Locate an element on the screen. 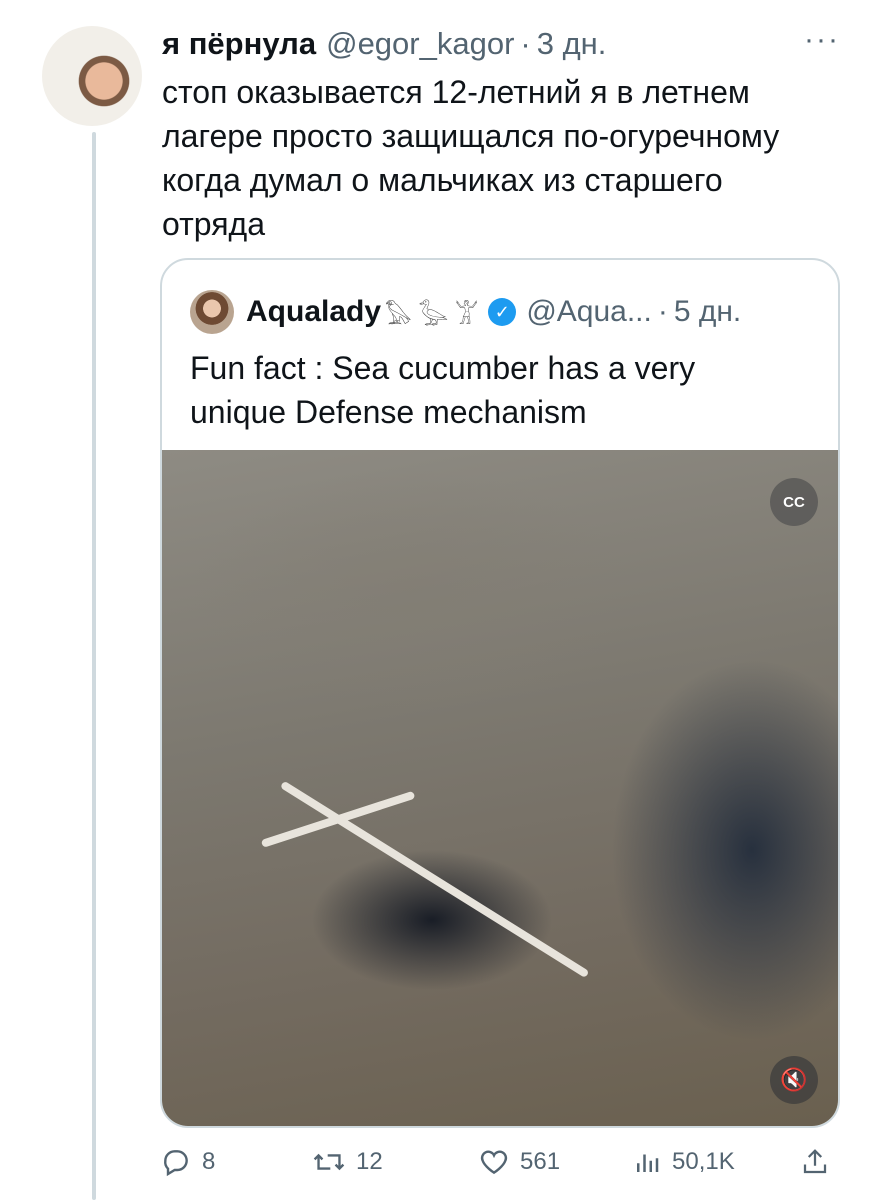 This screenshot has width=880, height=1200. quote-display-name: Aqualady is located at coordinates (313, 312).